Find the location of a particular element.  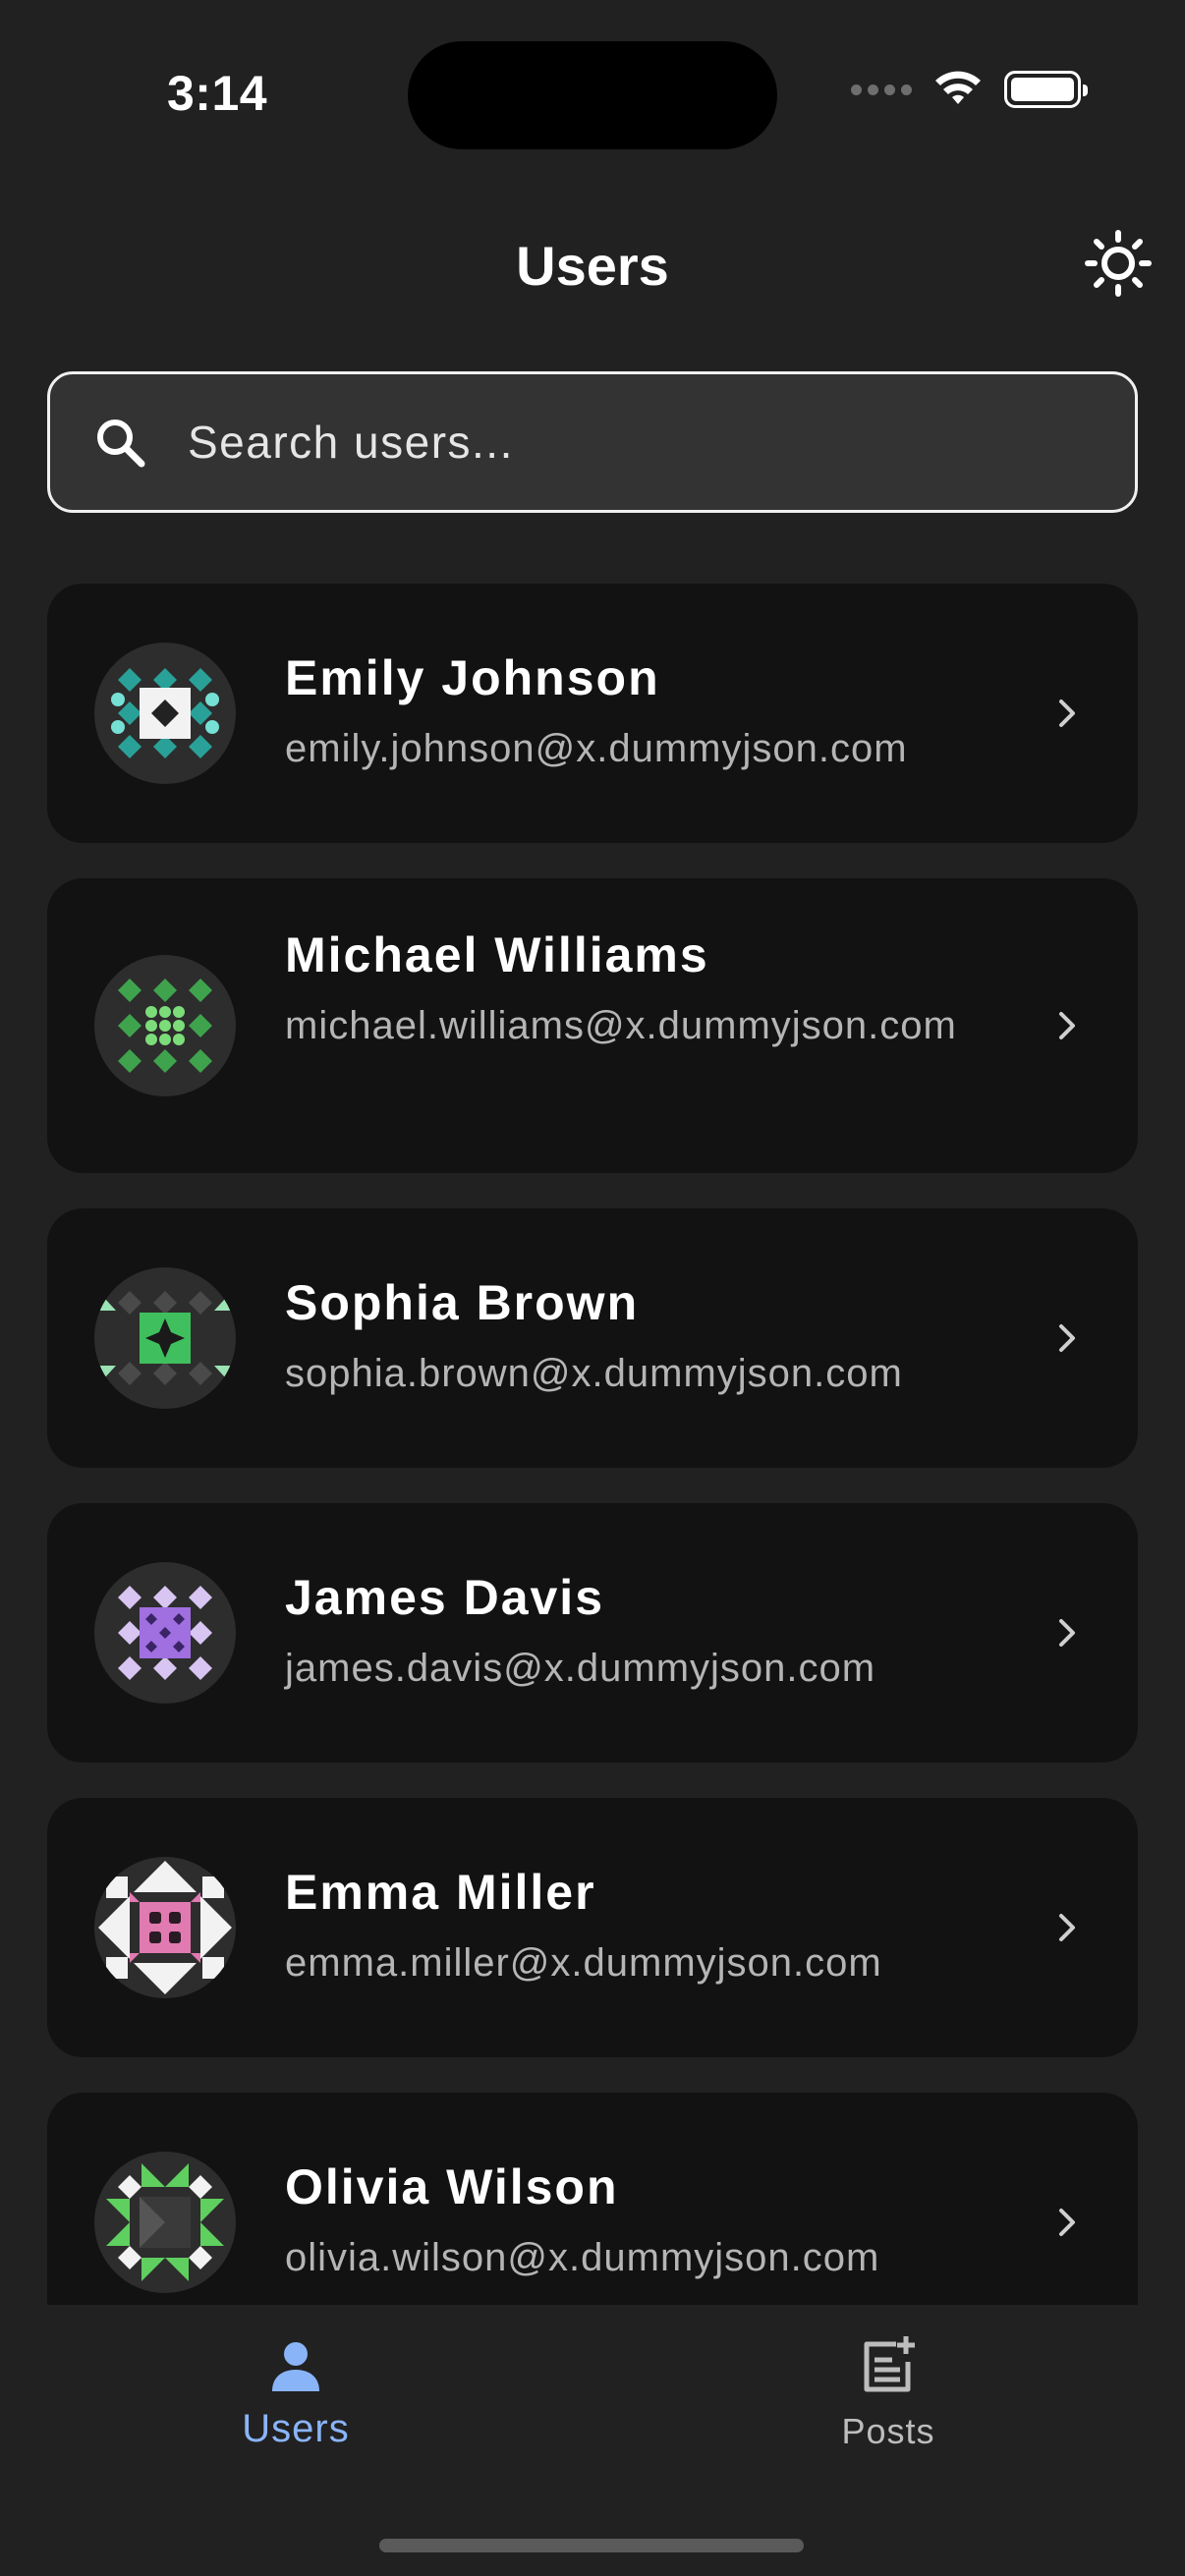

post-add-icon is located at coordinates (890, 2364).